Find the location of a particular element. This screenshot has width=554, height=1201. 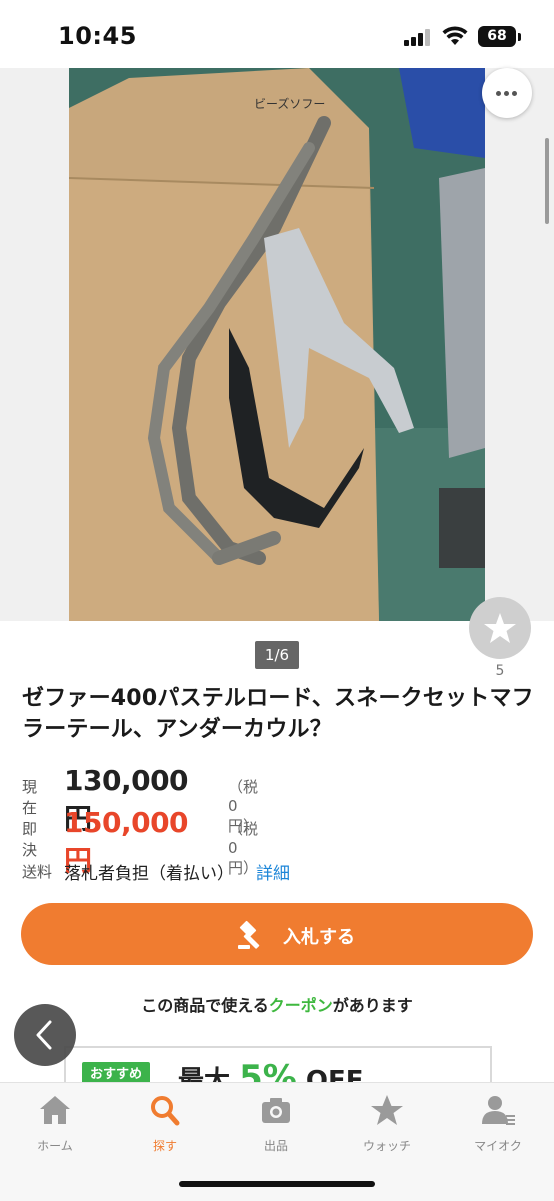

coupon-available-text: この商品で使えるクーポンがあります is located at coordinates (277, 1004).